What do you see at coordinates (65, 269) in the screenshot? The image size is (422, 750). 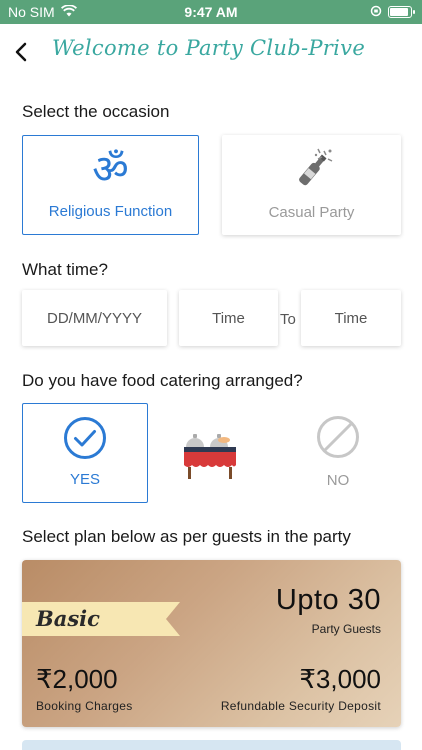 I see `time-heading: What time?` at bounding box center [65, 269].